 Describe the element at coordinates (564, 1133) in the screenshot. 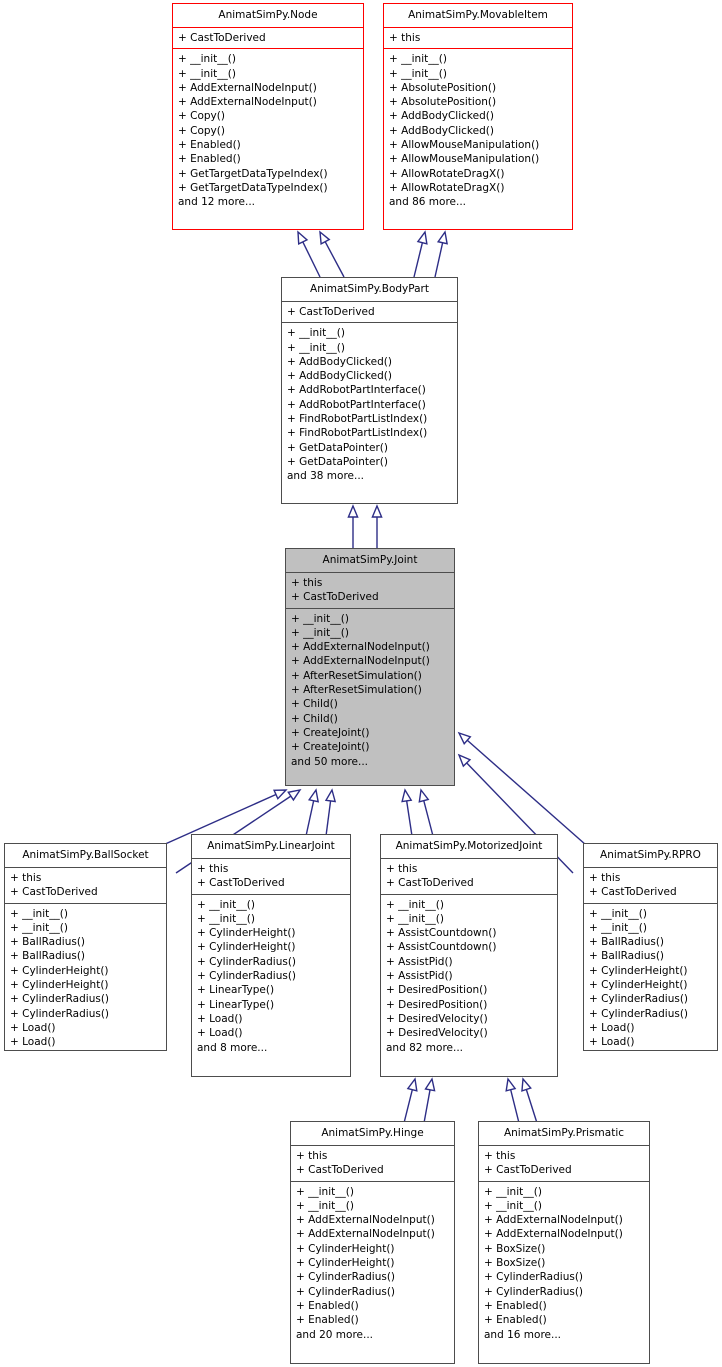

I see `class-title-prismatic: AnimatSimPy.Prismatic` at that location.